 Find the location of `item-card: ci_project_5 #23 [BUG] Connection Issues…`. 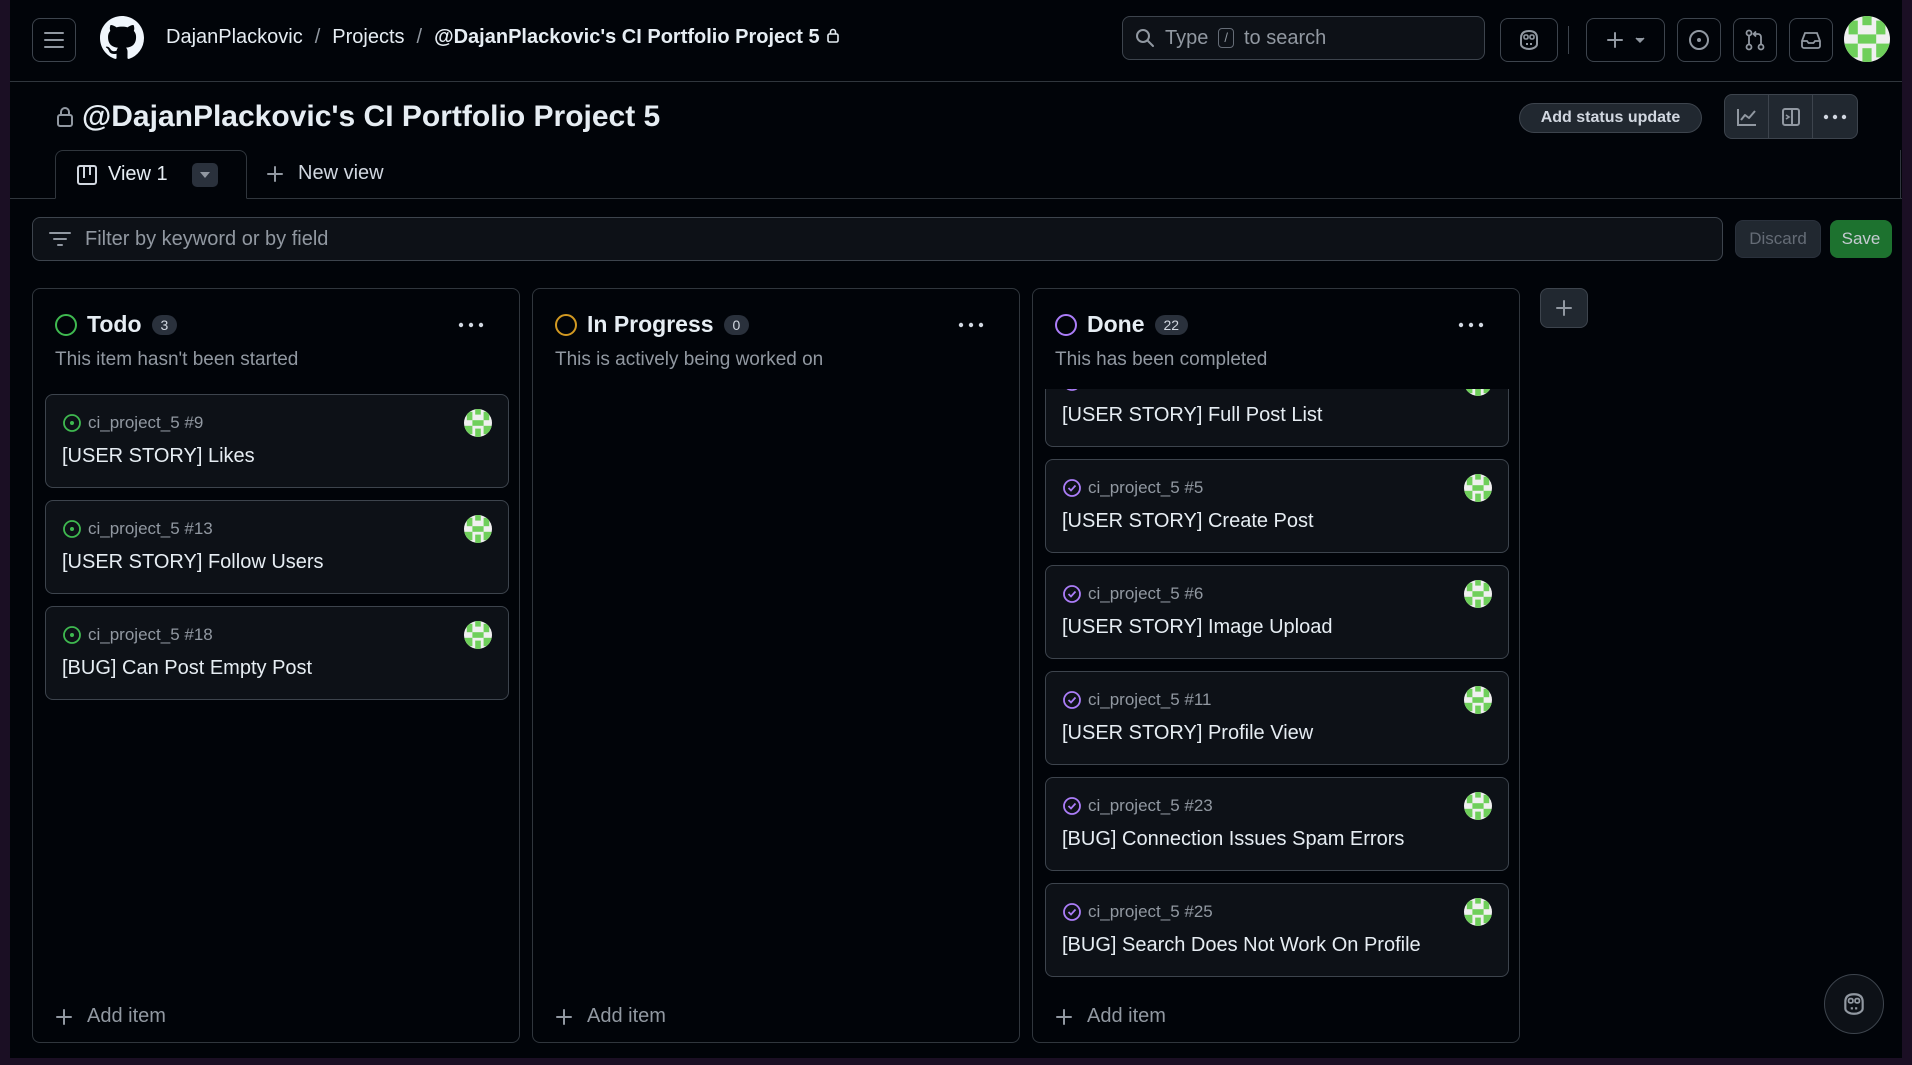

item-card: ci_project_5 #23 [BUG] Connection Issues… is located at coordinates (1277, 824).